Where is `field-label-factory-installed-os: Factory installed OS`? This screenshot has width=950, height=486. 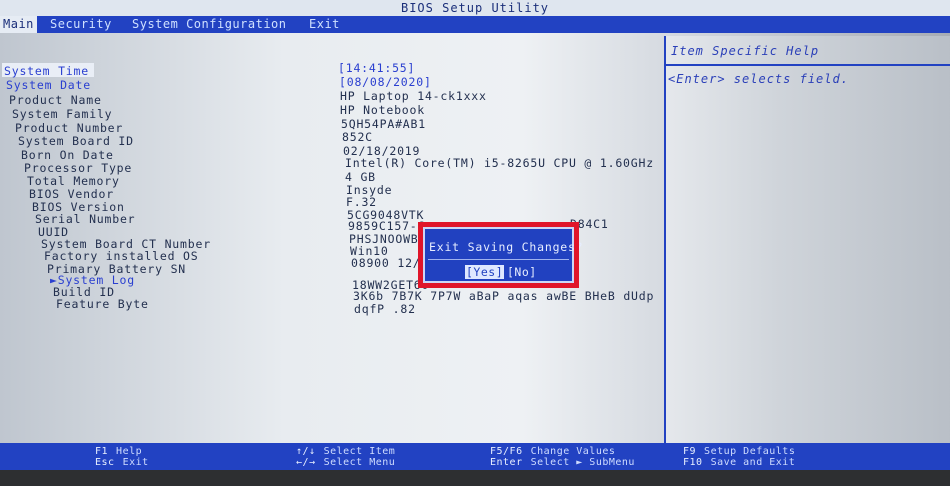
field-label-factory-installed-os: Factory installed OS is located at coordinates (121, 256).